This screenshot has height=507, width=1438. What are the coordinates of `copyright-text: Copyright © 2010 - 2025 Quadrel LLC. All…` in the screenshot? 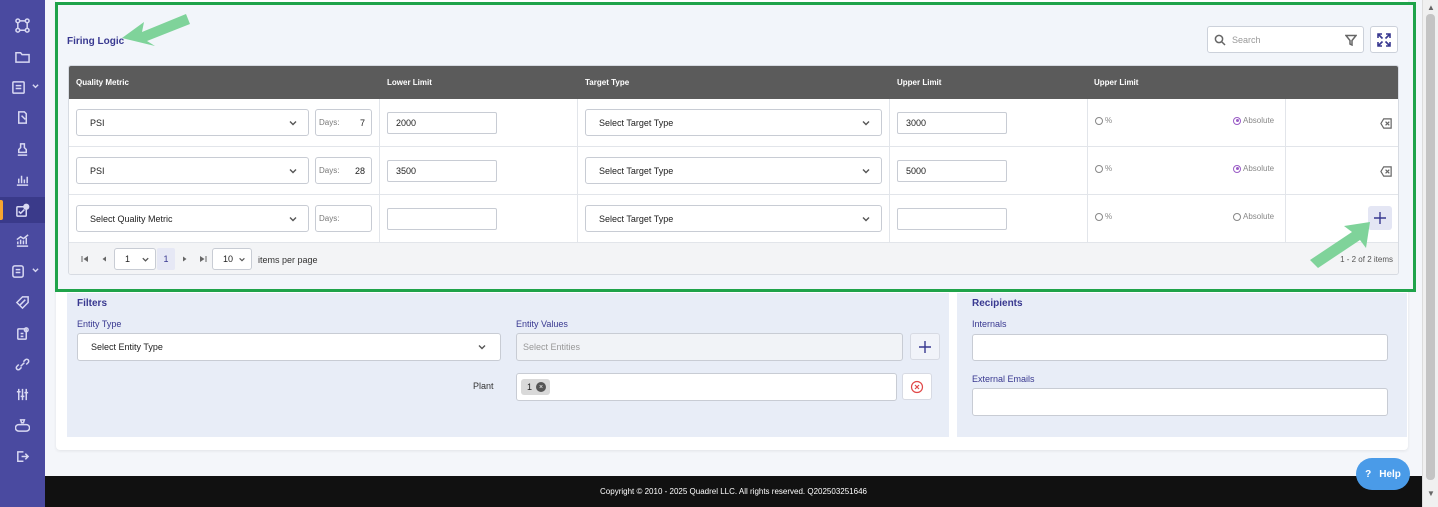 It's located at (733, 491).